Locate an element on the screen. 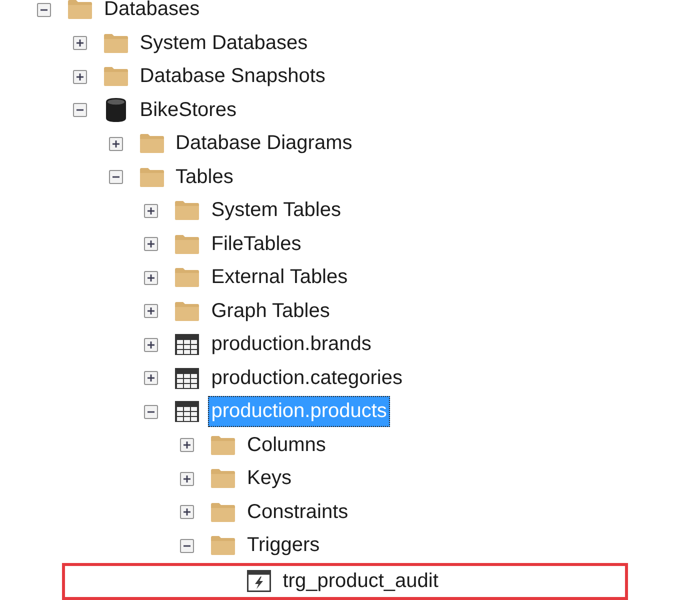 This screenshot has height=600, width=698. tree-node-label: BikeStores is located at coordinates (188, 110).